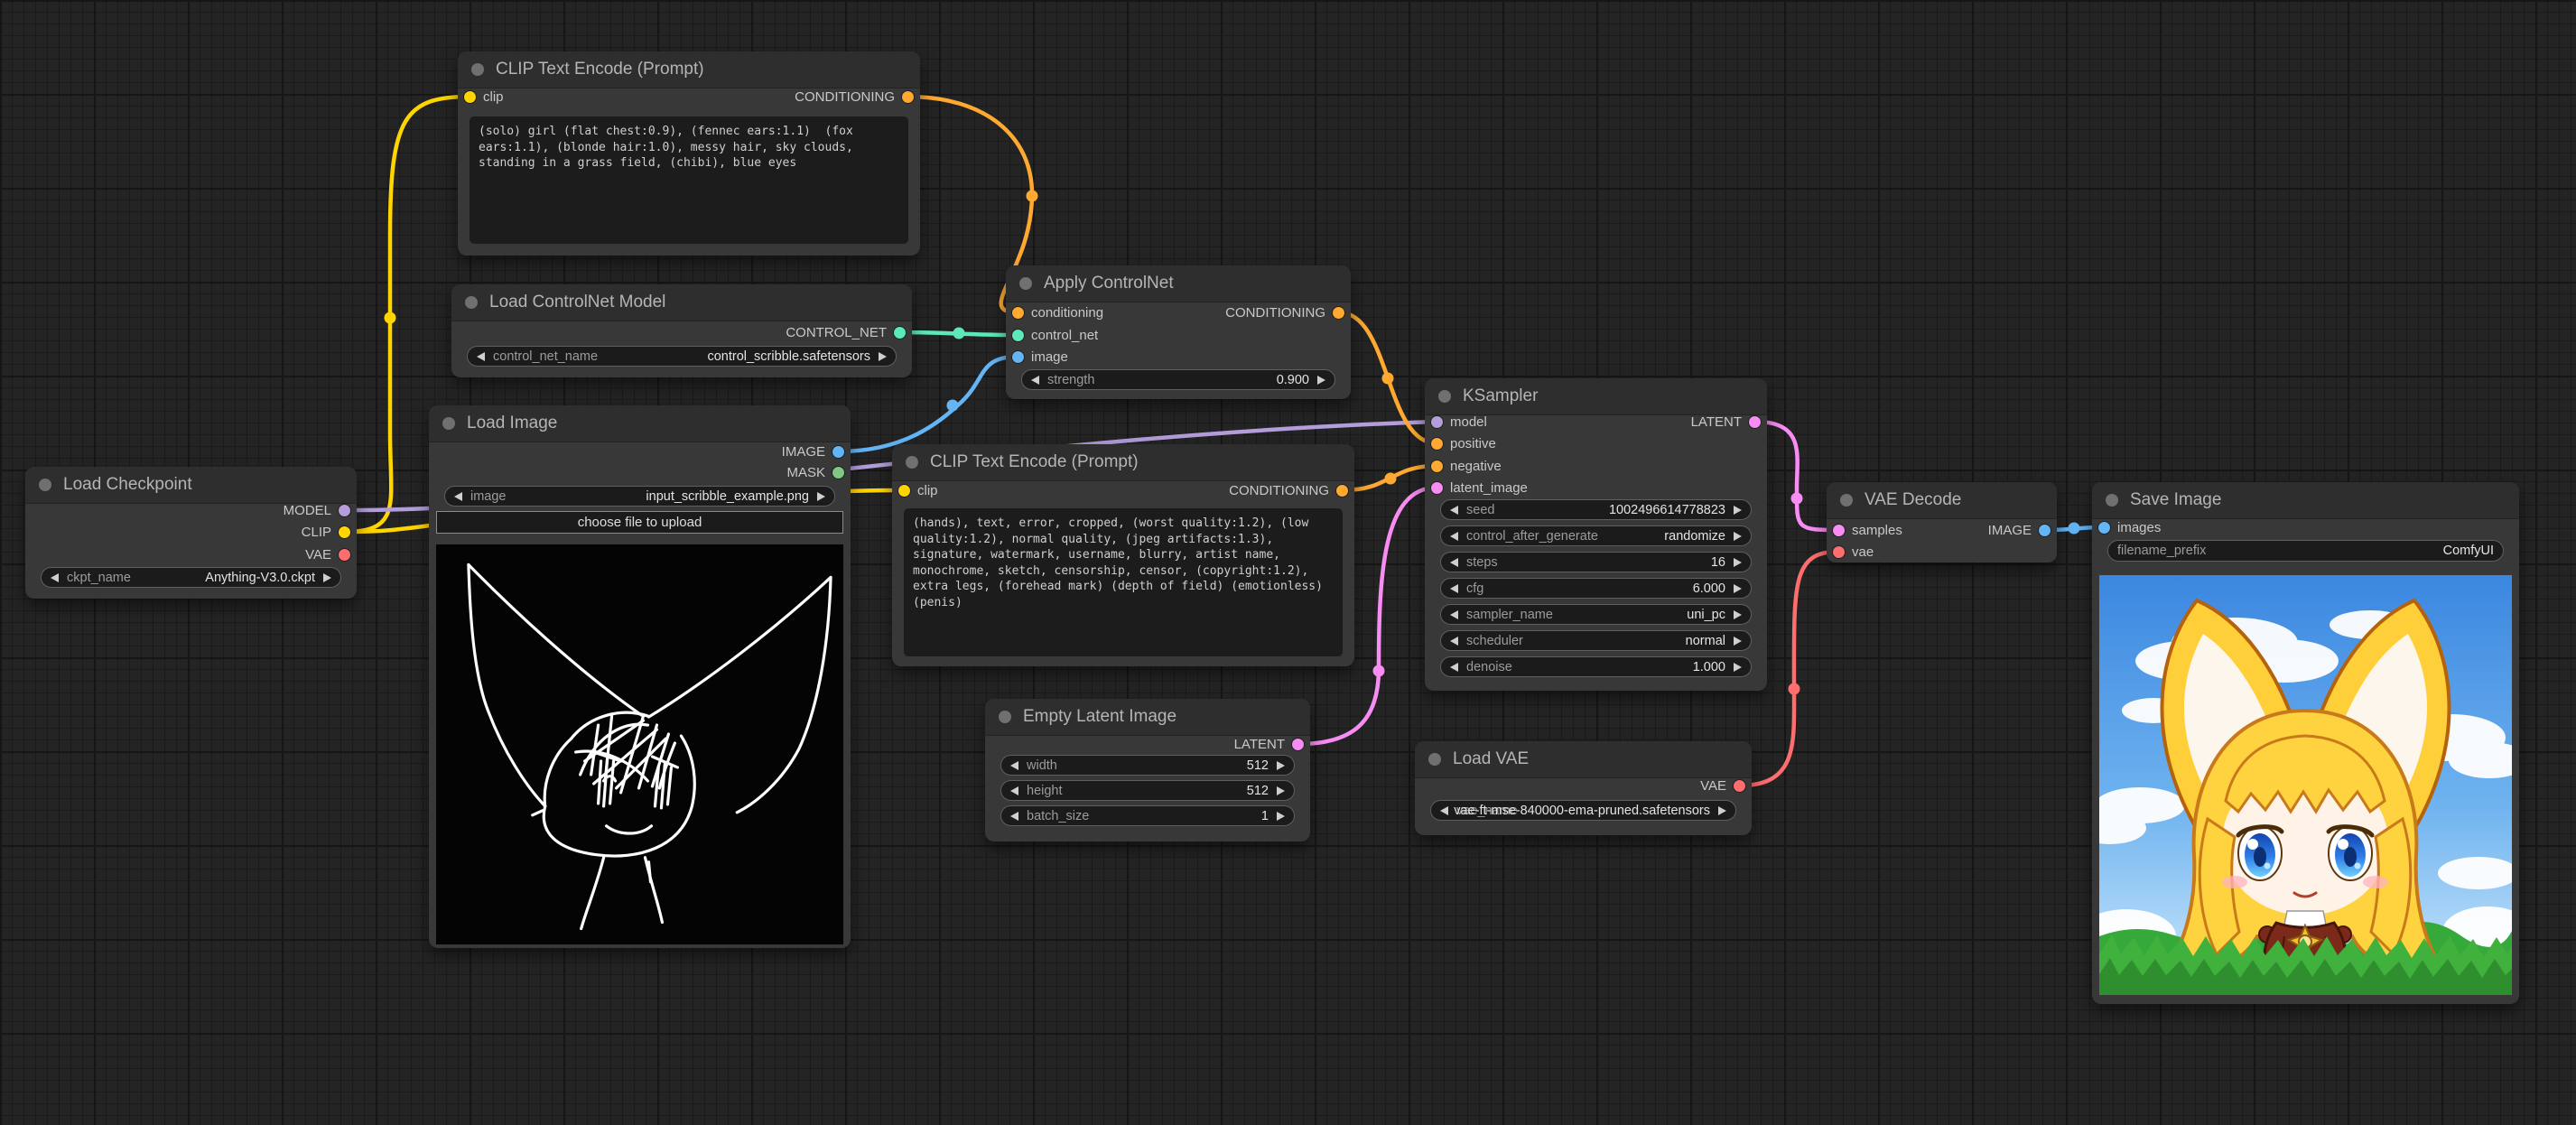  What do you see at coordinates (191, 577) in the screenshot?
I see `widget-ckpt-name: ckpt_name Anything-V3.0.ckpt` at bounding box center [191, 577].